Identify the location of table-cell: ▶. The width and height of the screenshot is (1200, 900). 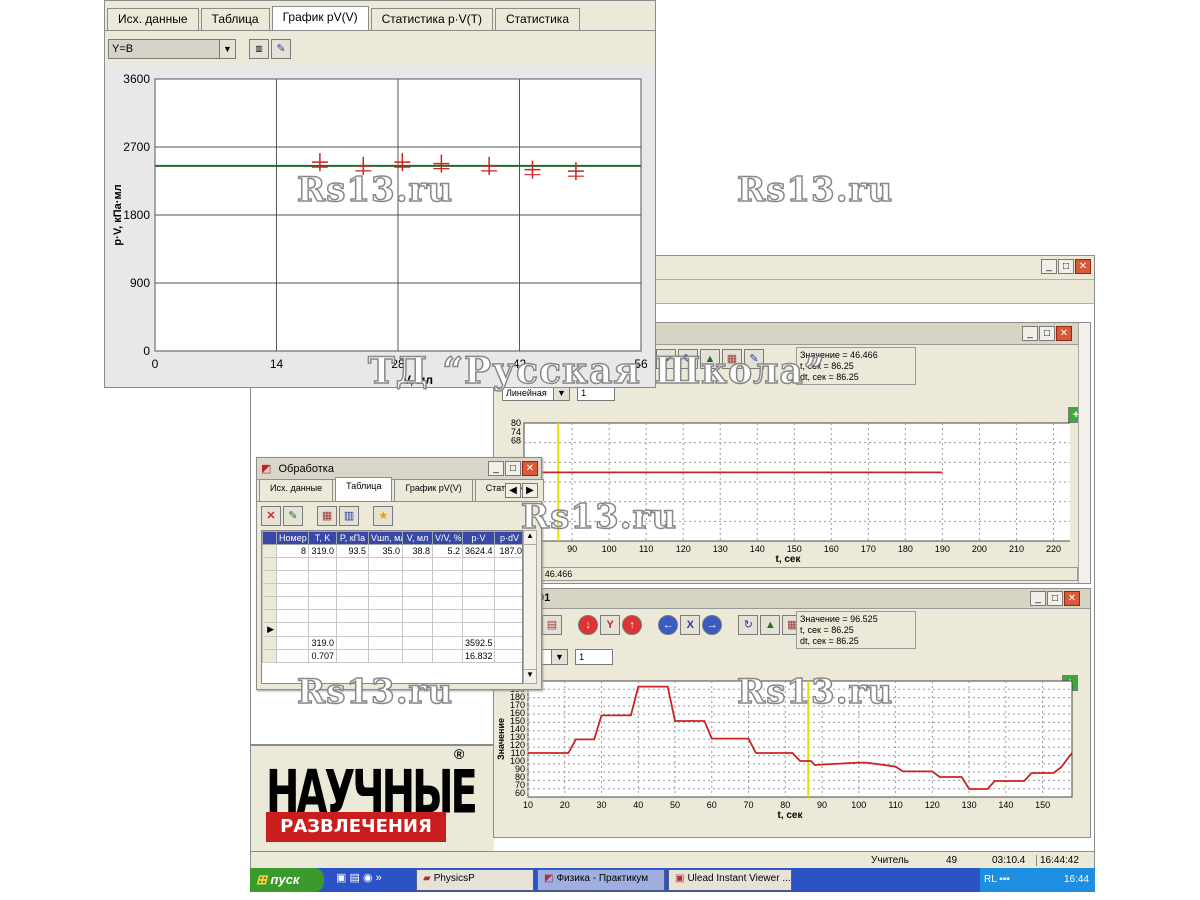
(269, 629).